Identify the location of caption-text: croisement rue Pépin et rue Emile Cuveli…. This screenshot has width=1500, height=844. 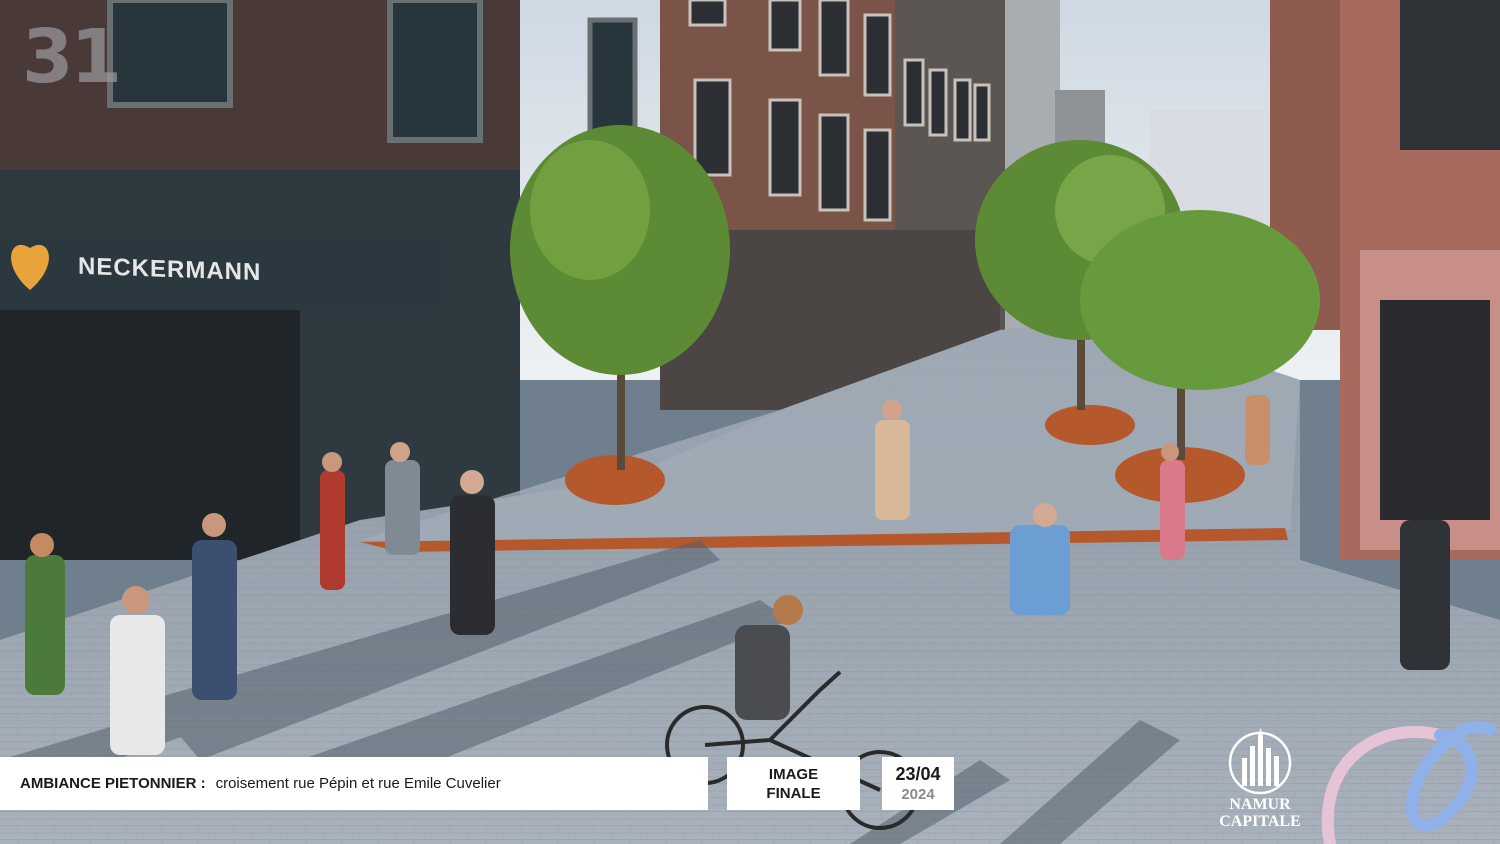
(358, 783).